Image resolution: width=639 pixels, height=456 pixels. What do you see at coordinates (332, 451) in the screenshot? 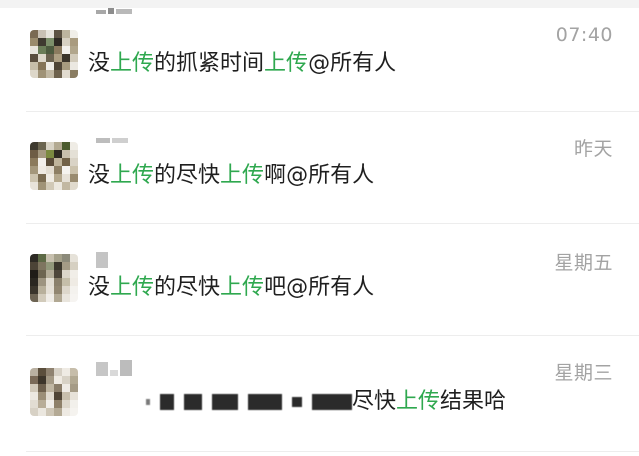
I see `divider` at bounding box center [332, 451].